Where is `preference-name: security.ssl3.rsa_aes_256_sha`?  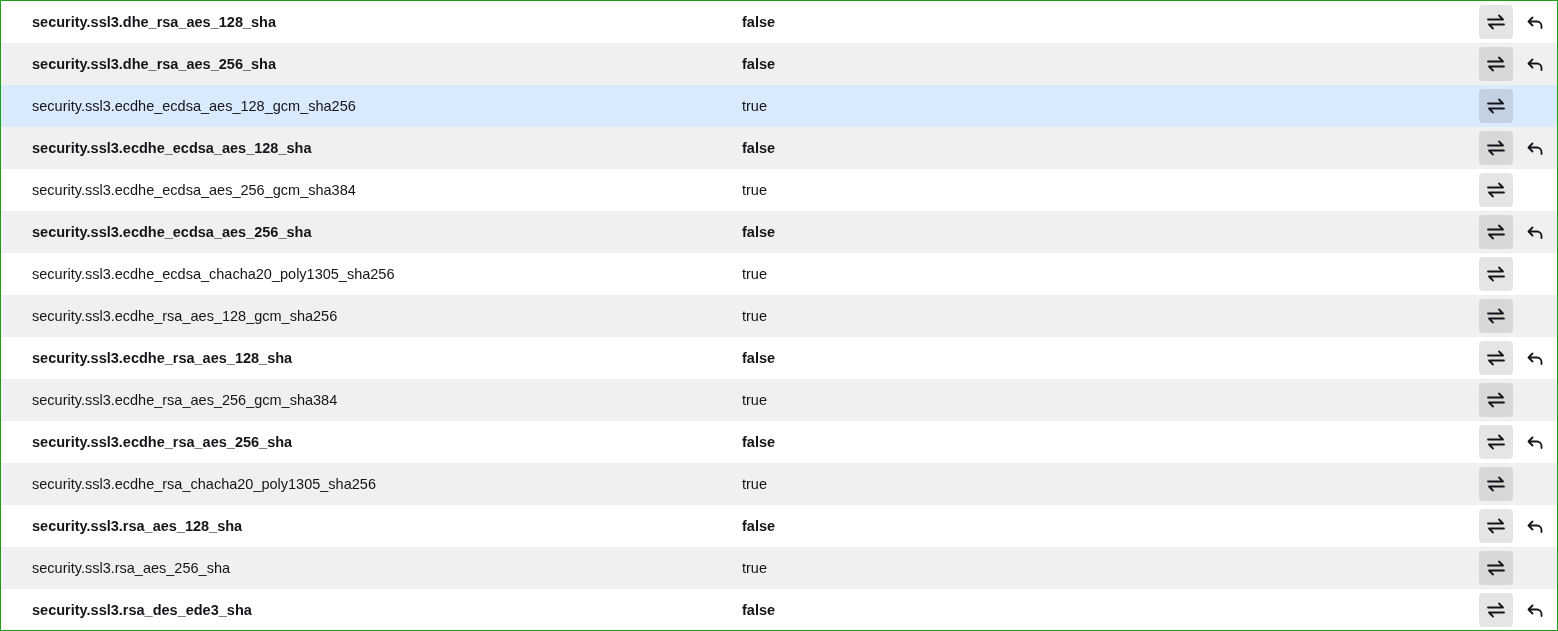 preference-name: security.ssl3.rsa_aes_256_sha is located at coordinates (131, 568).